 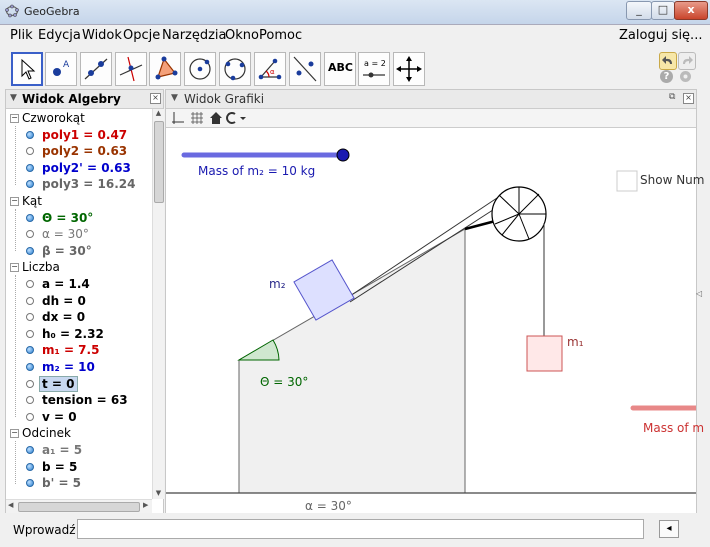 What do you see at coordinates (666, 76) in the screenshot?
I see `help-icon: ?` at bounding box center [666, 76].